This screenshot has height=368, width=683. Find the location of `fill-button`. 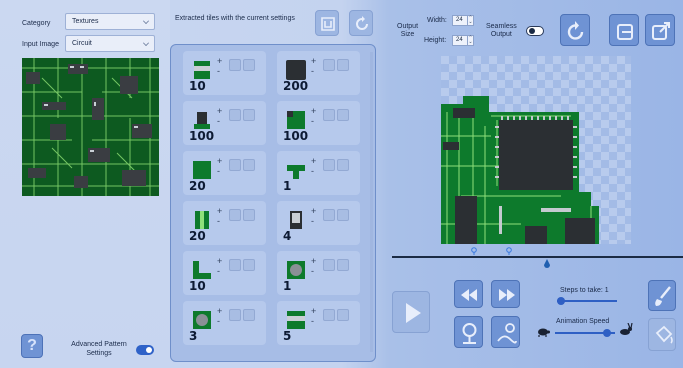

fill-button is located at coordinates (662, 334).